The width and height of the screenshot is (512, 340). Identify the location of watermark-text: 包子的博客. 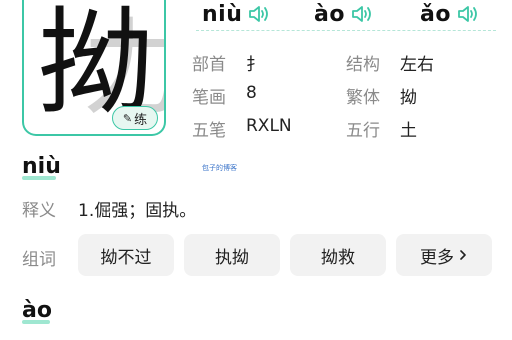
(219, 168).